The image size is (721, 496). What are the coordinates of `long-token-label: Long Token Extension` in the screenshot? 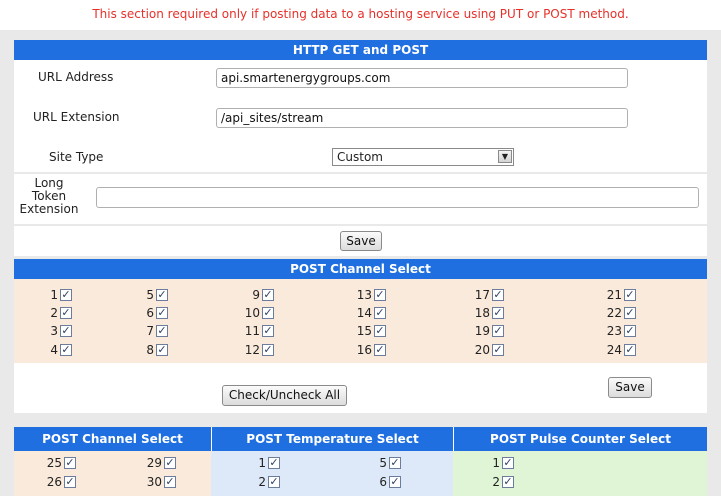 It's located at (49, 196).